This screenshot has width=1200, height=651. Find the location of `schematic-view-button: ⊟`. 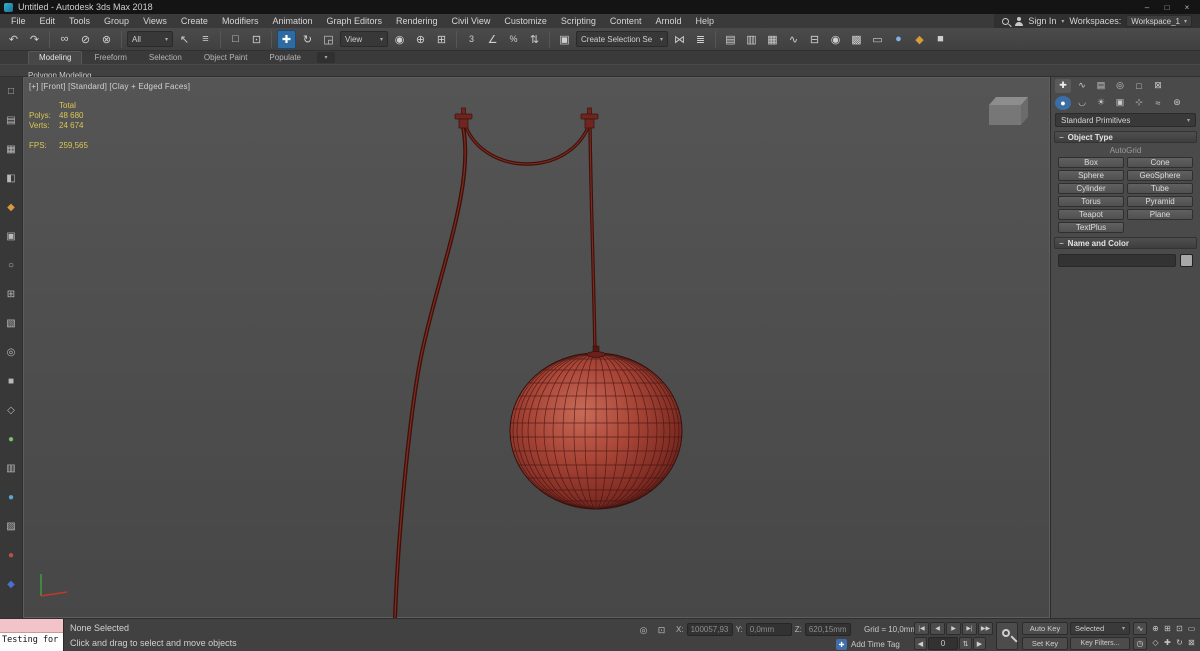

schematic-view-button: ⊟ is located at coordinates (814, 39).